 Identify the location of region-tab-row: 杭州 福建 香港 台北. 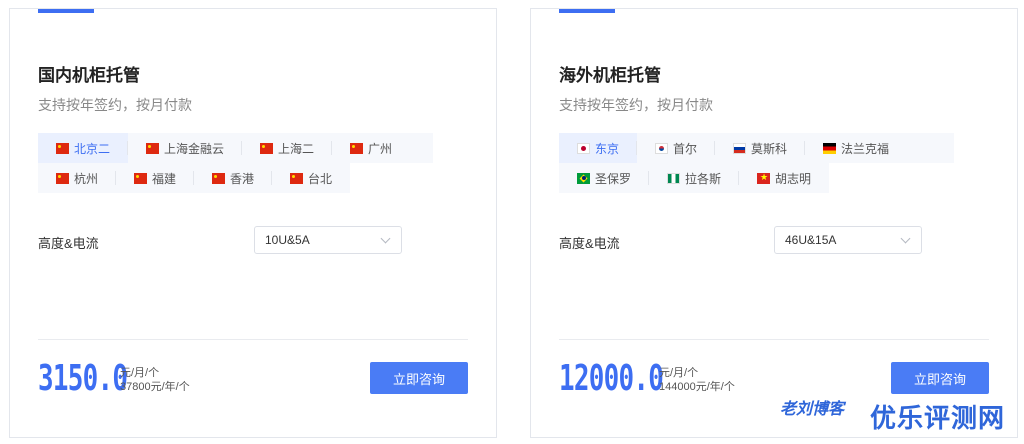
(194, 178).